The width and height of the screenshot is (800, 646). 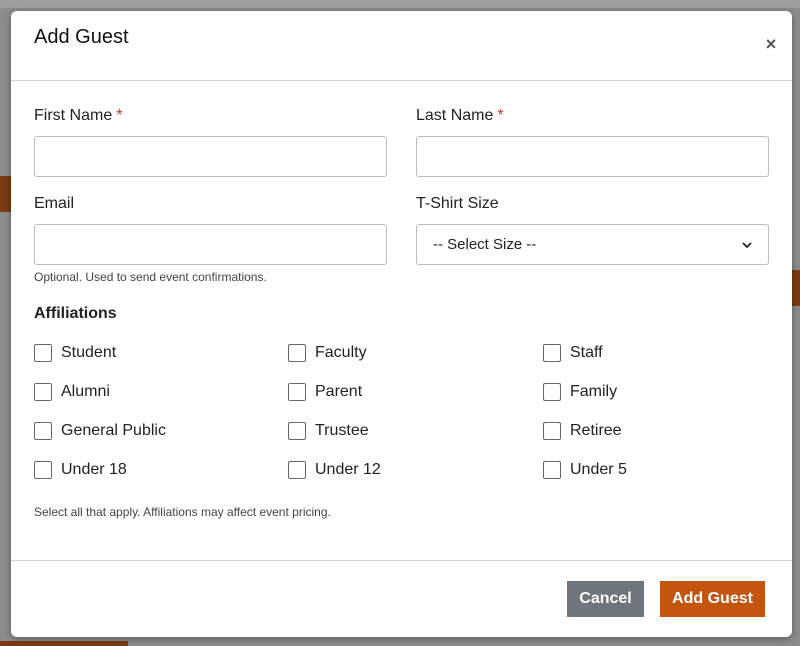 I want to click on checkbox-student: Student, so click(x=75, y=353).